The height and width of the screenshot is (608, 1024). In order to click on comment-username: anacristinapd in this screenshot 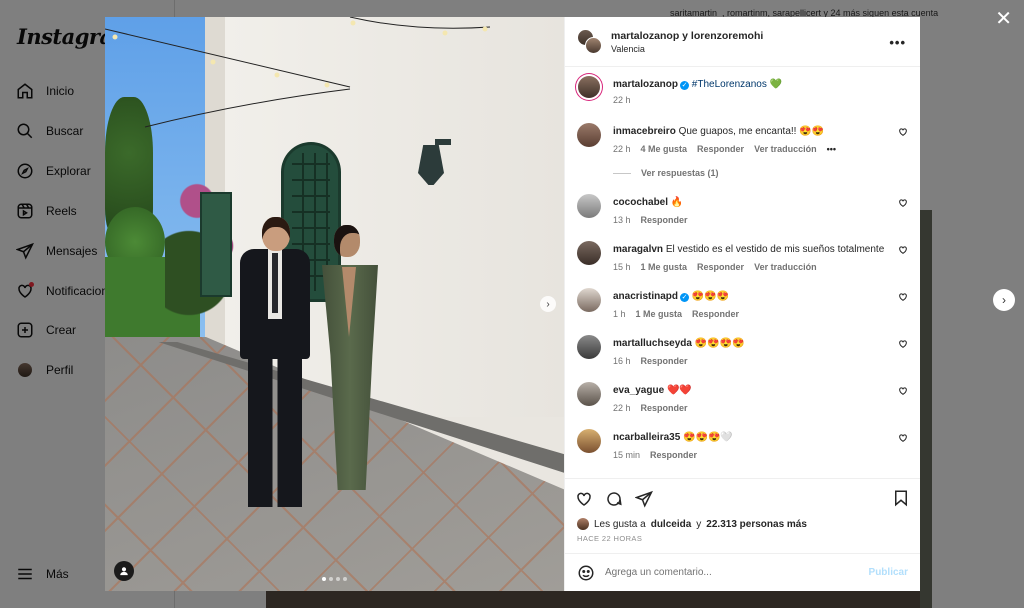, I will do `click(645, 296)`.